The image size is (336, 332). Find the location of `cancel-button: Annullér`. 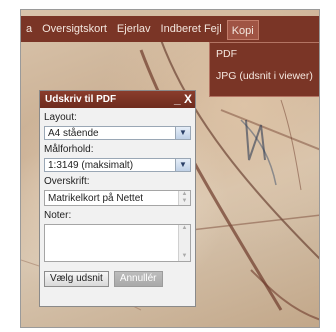

cancel-button: Annullér is located at coordinates (138, 279).